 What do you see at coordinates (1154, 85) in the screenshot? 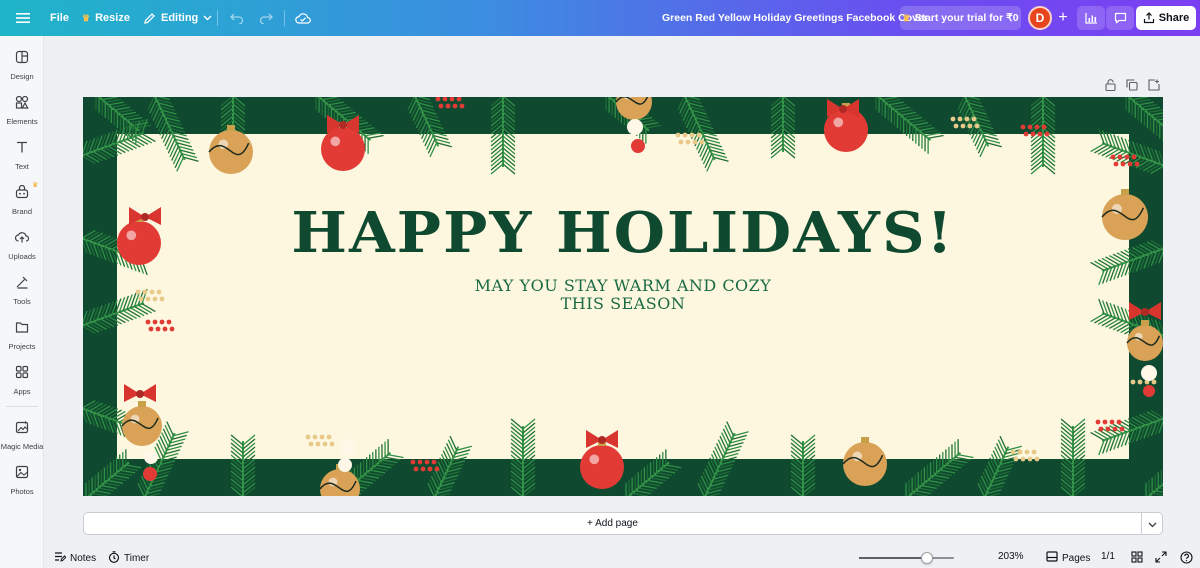
I see `add-page-icon` at bounding box center [1154, 85].